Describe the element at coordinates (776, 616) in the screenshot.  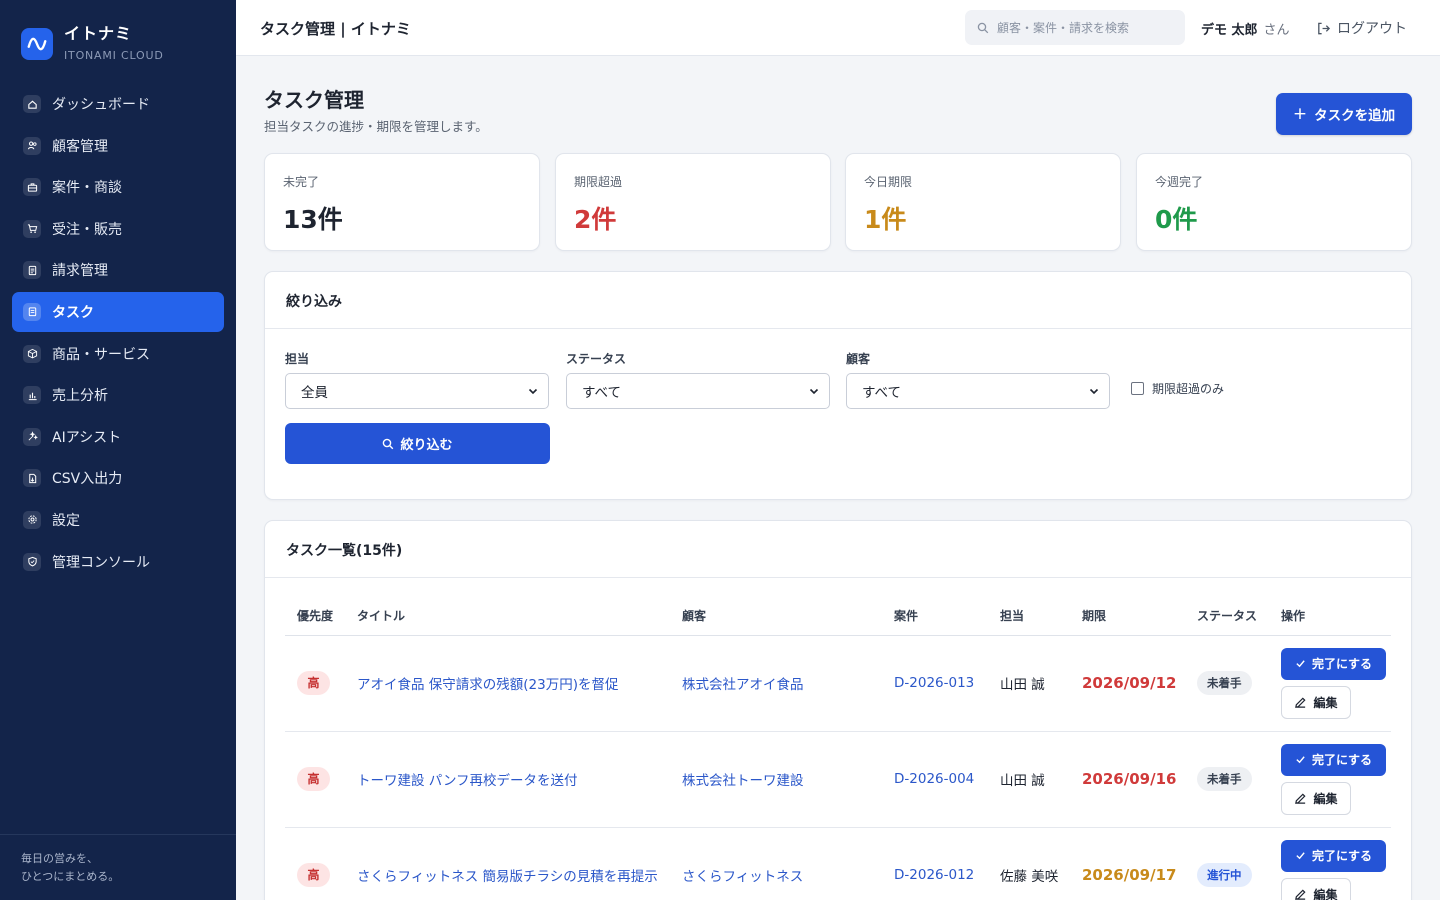
I see `column-header-customer: 顧客` at that location.